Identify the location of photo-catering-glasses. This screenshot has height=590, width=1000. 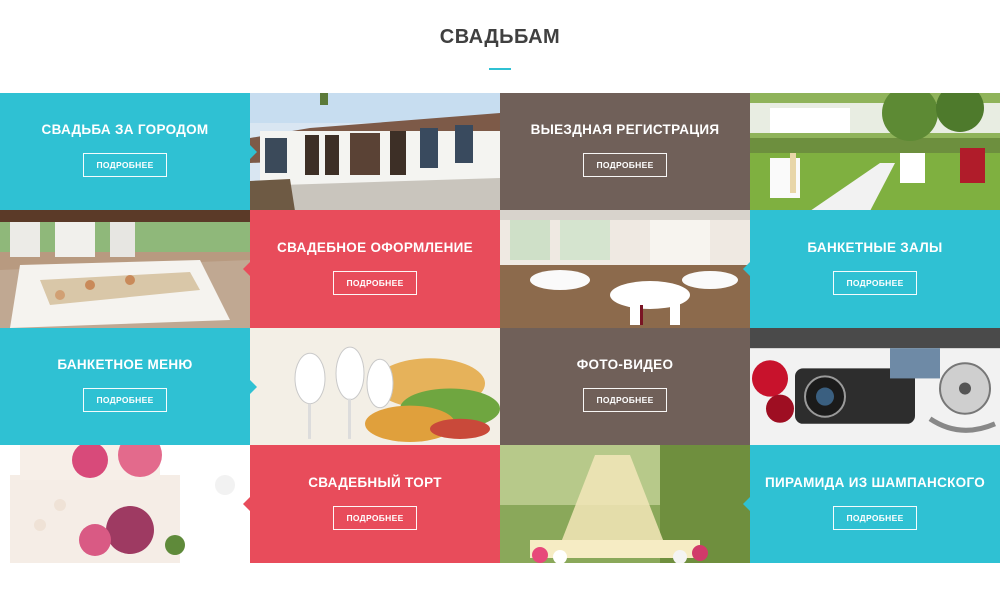
(375, 386).